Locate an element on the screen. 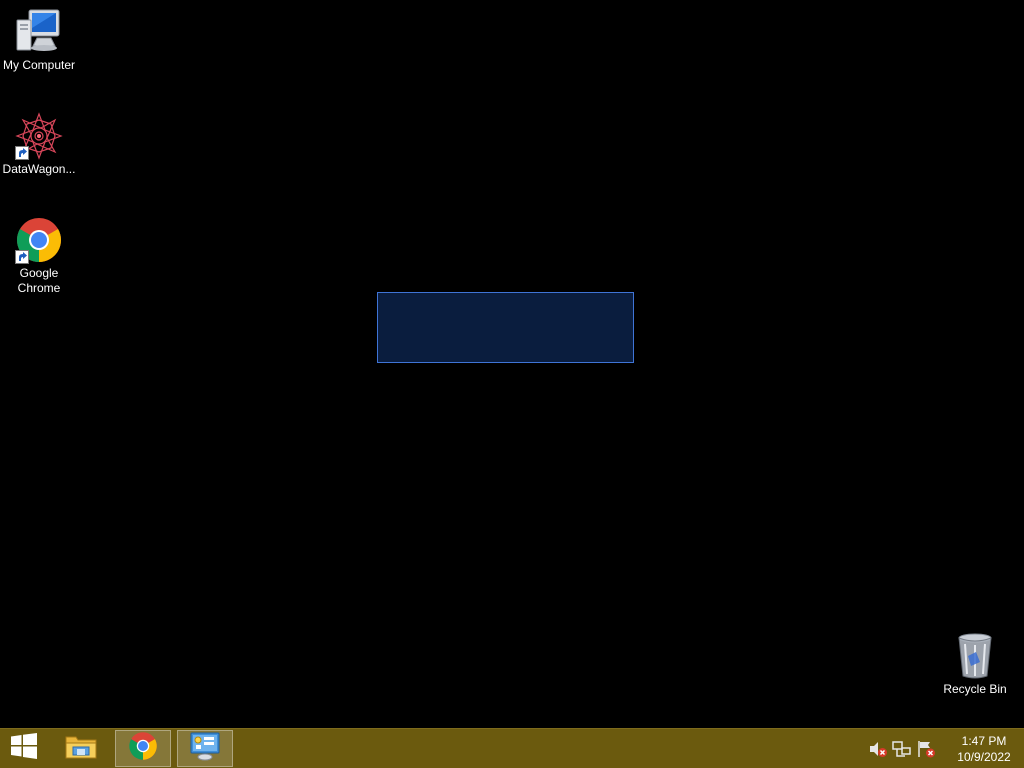  taskbar-file-explorer-button is located at coordinates (81, 748).